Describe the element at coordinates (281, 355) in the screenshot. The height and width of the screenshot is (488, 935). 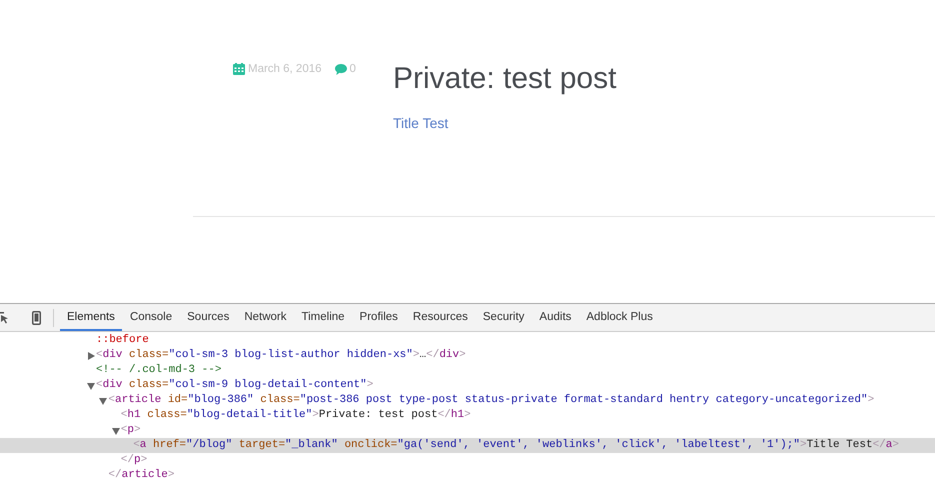
I see `code-line: <div class="col-sm-3 blog-list-author hidden-xs">…</div>` at that location.